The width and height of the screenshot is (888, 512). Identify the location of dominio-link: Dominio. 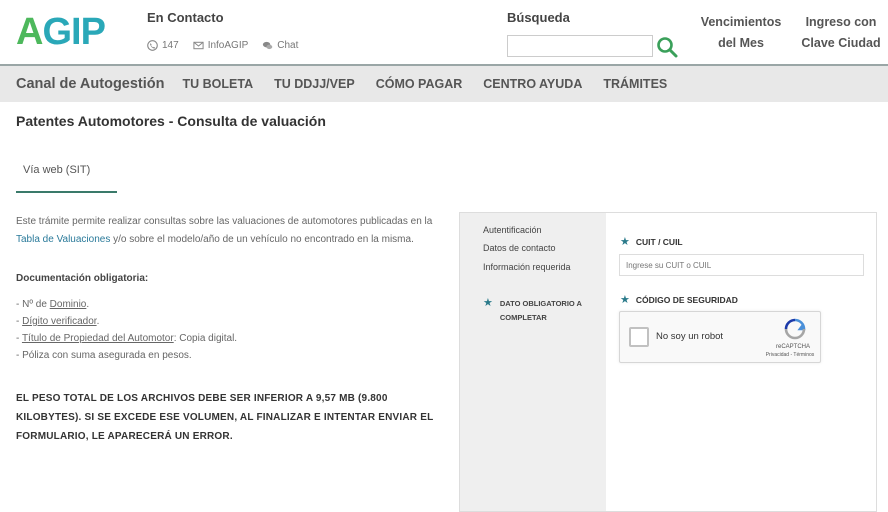
(68, 304).